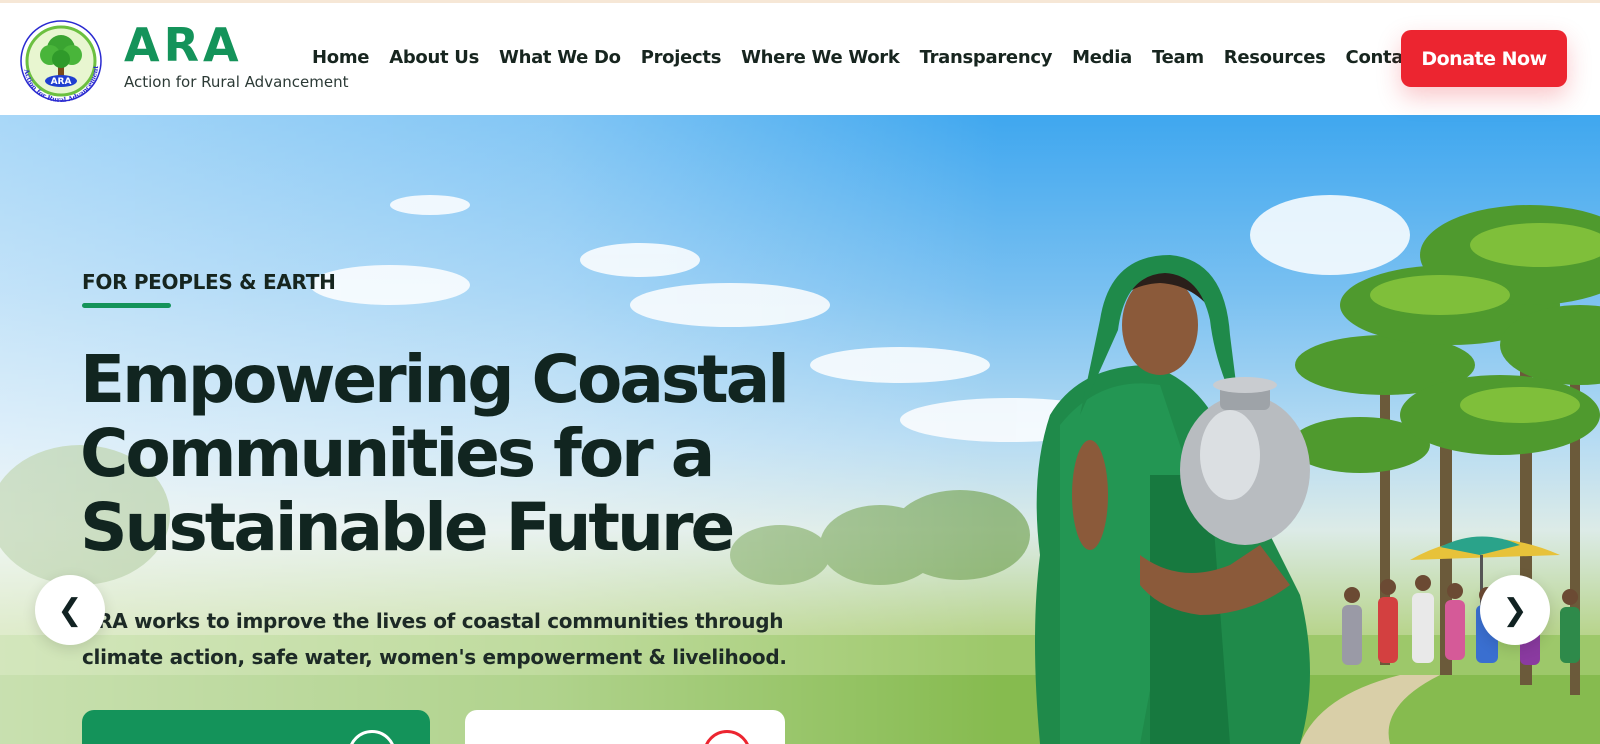 The height and width of the screenshot is (744, 1600). What do you see at coordinates (340, 57) in the screenshot?
I see `nav-home: Home` at bounding box center [340, 57].